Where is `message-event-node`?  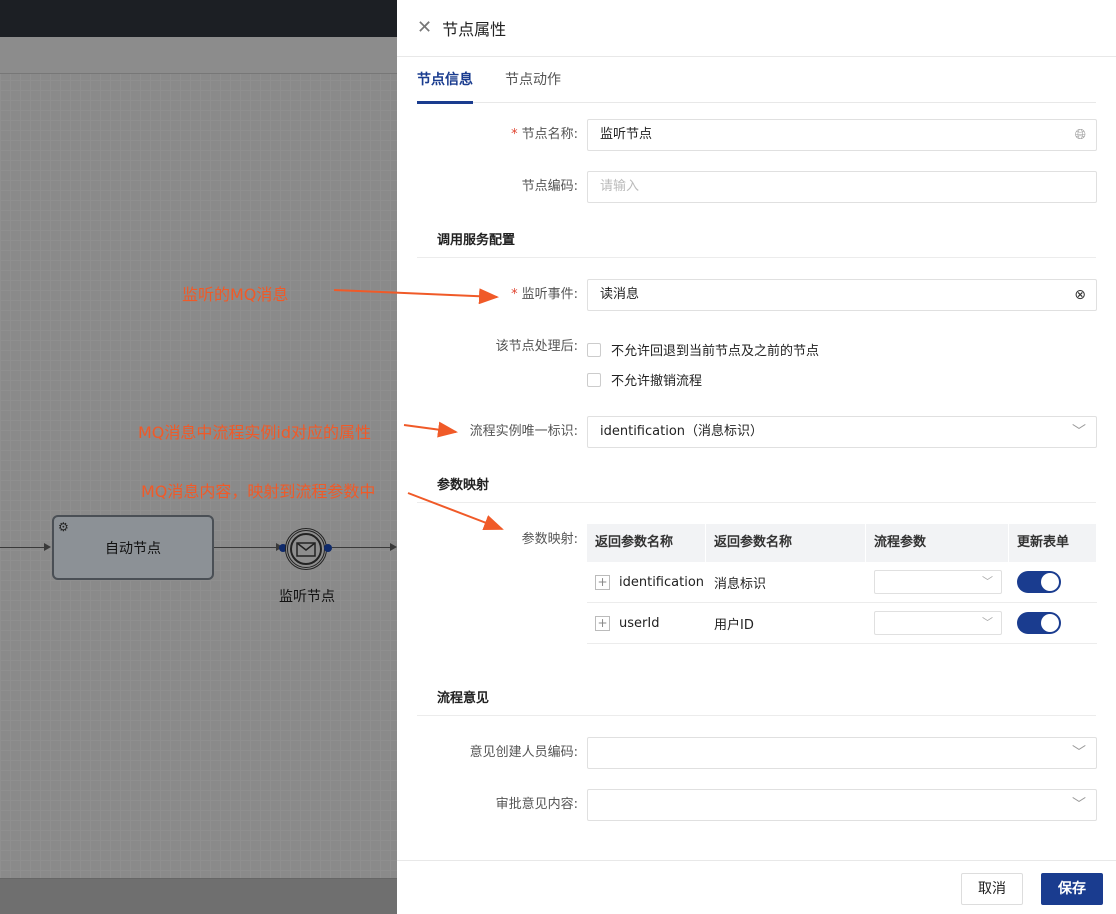
message-event-node is located at coordinates (306, 549).